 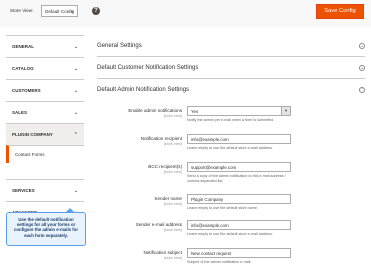 I want to click on store-view-label: Store View:, so click(x=22, y=10).